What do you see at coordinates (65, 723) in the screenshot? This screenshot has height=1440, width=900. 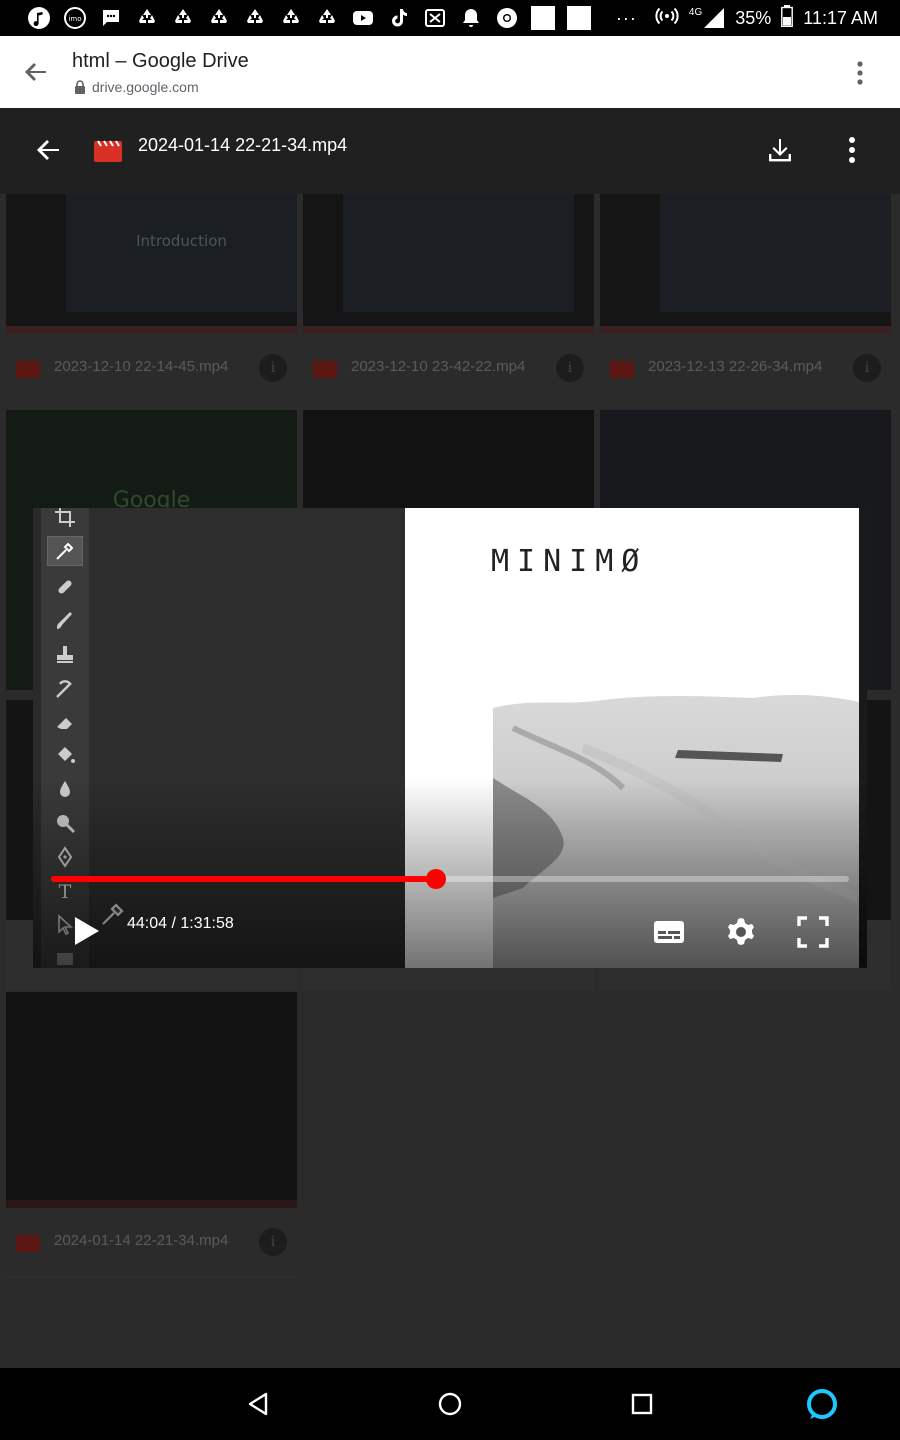 I see `eraser-icon` at bounding box center [65, 723].